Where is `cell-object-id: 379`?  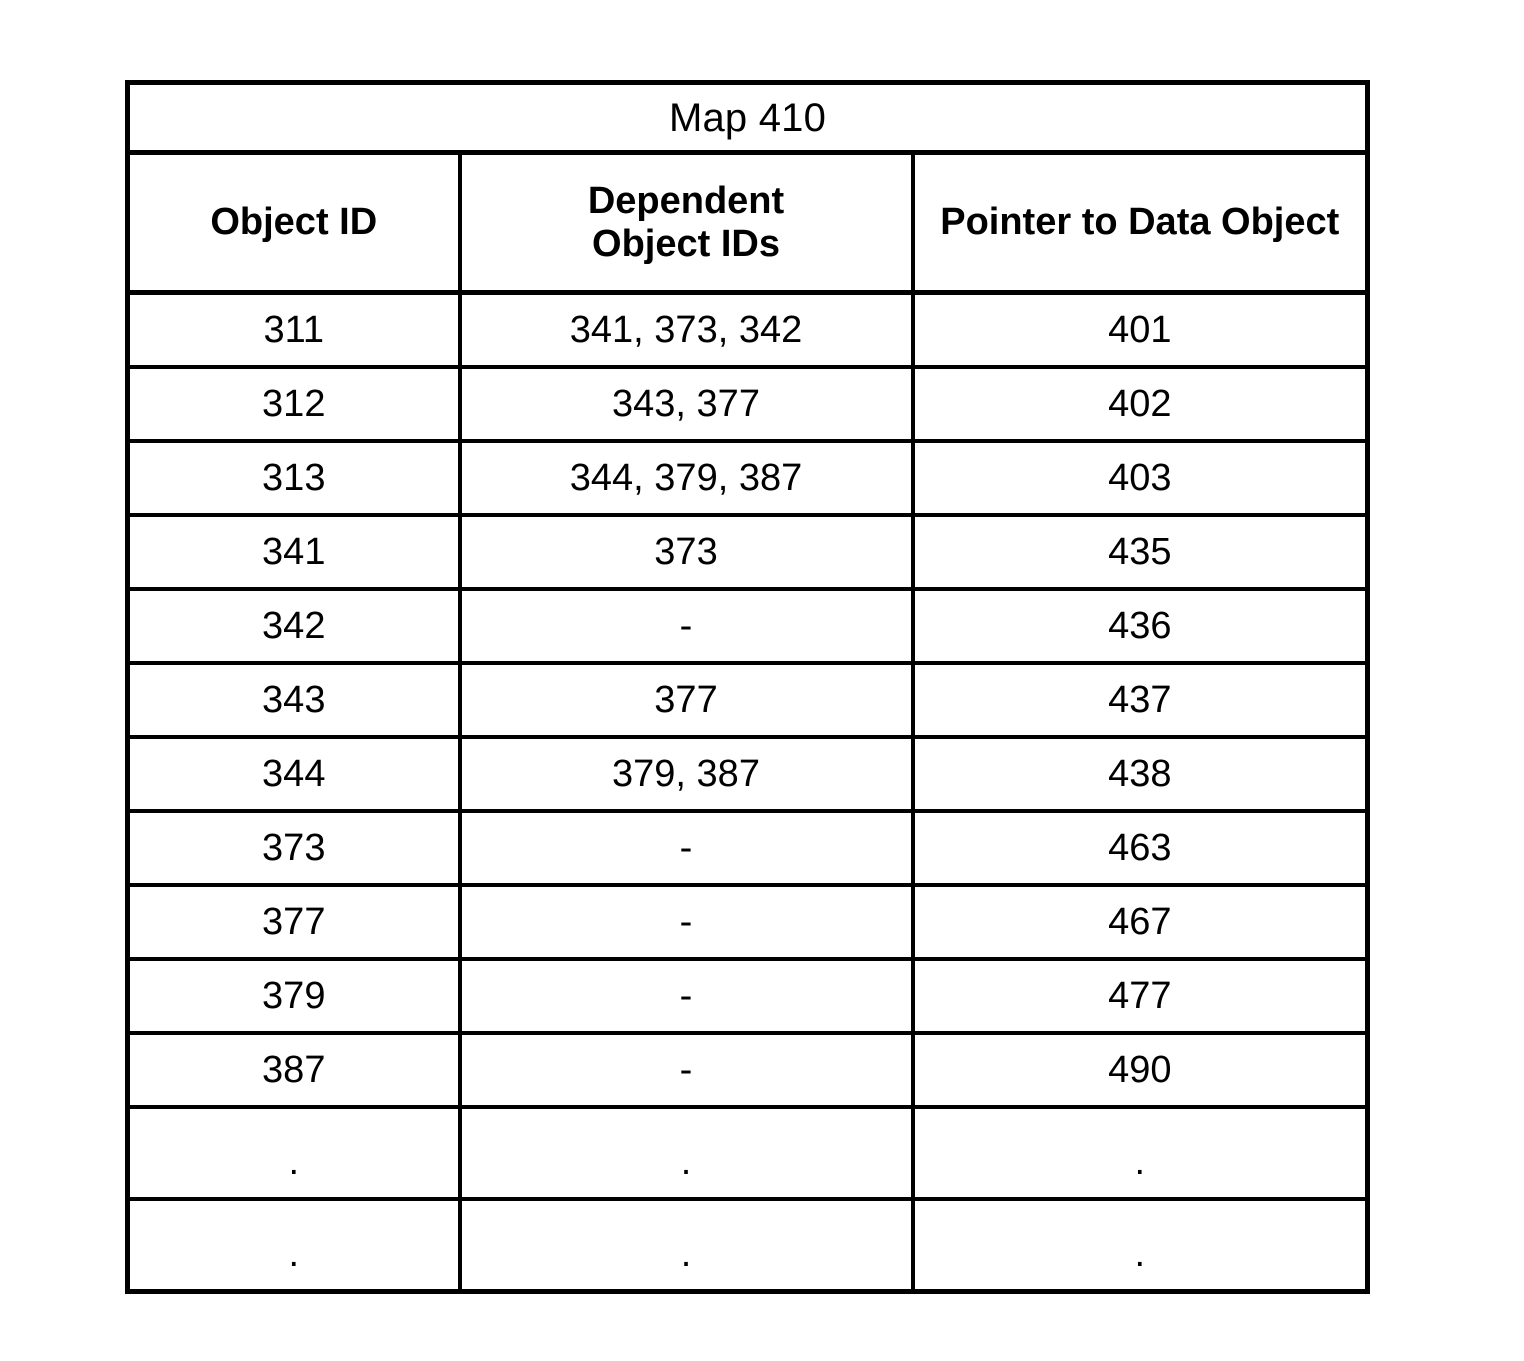 cell-object-id: 379 is located at coordinates (294, 997).